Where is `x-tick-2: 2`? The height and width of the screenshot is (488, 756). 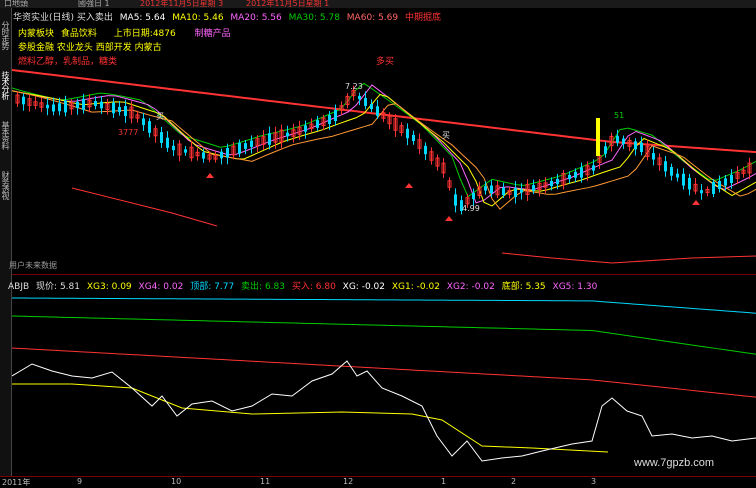 x-tick-2: 2 is located at coordinates (514, 481).